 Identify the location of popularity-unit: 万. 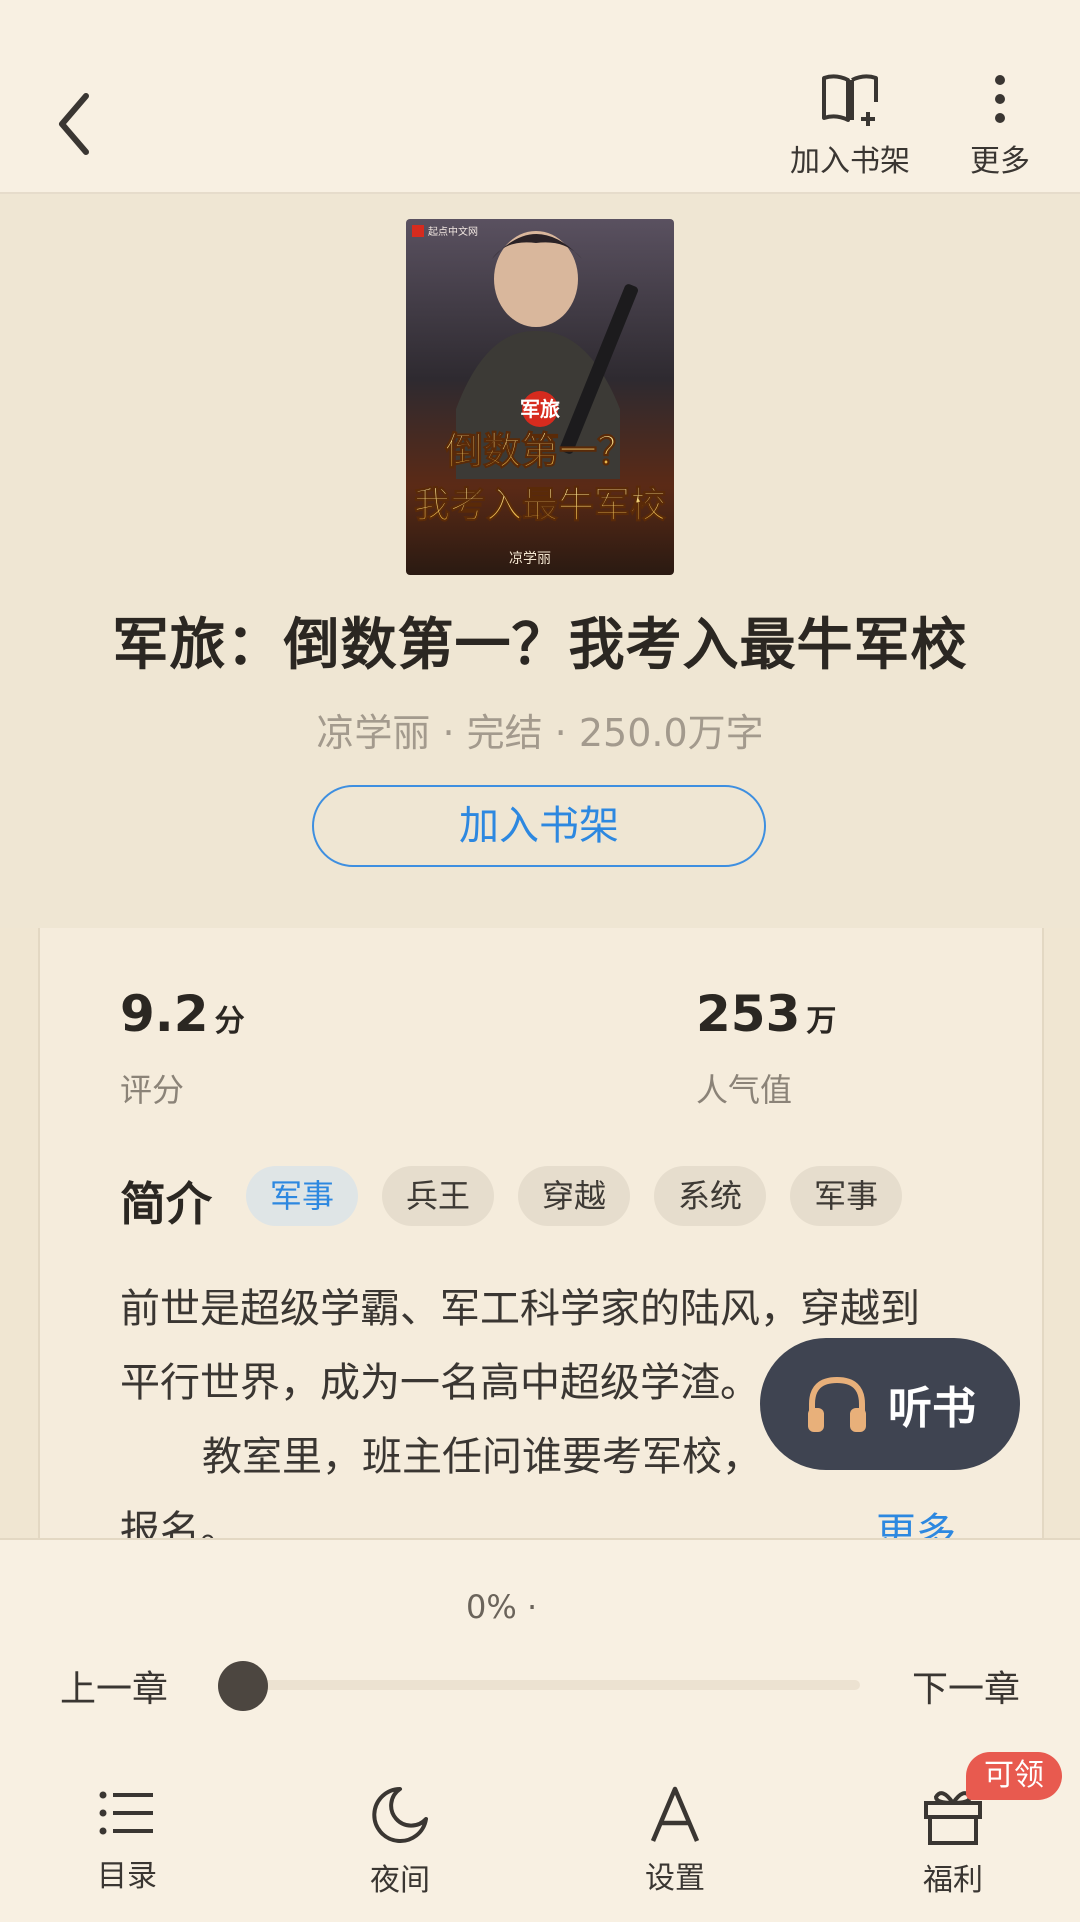
(821, 1021).